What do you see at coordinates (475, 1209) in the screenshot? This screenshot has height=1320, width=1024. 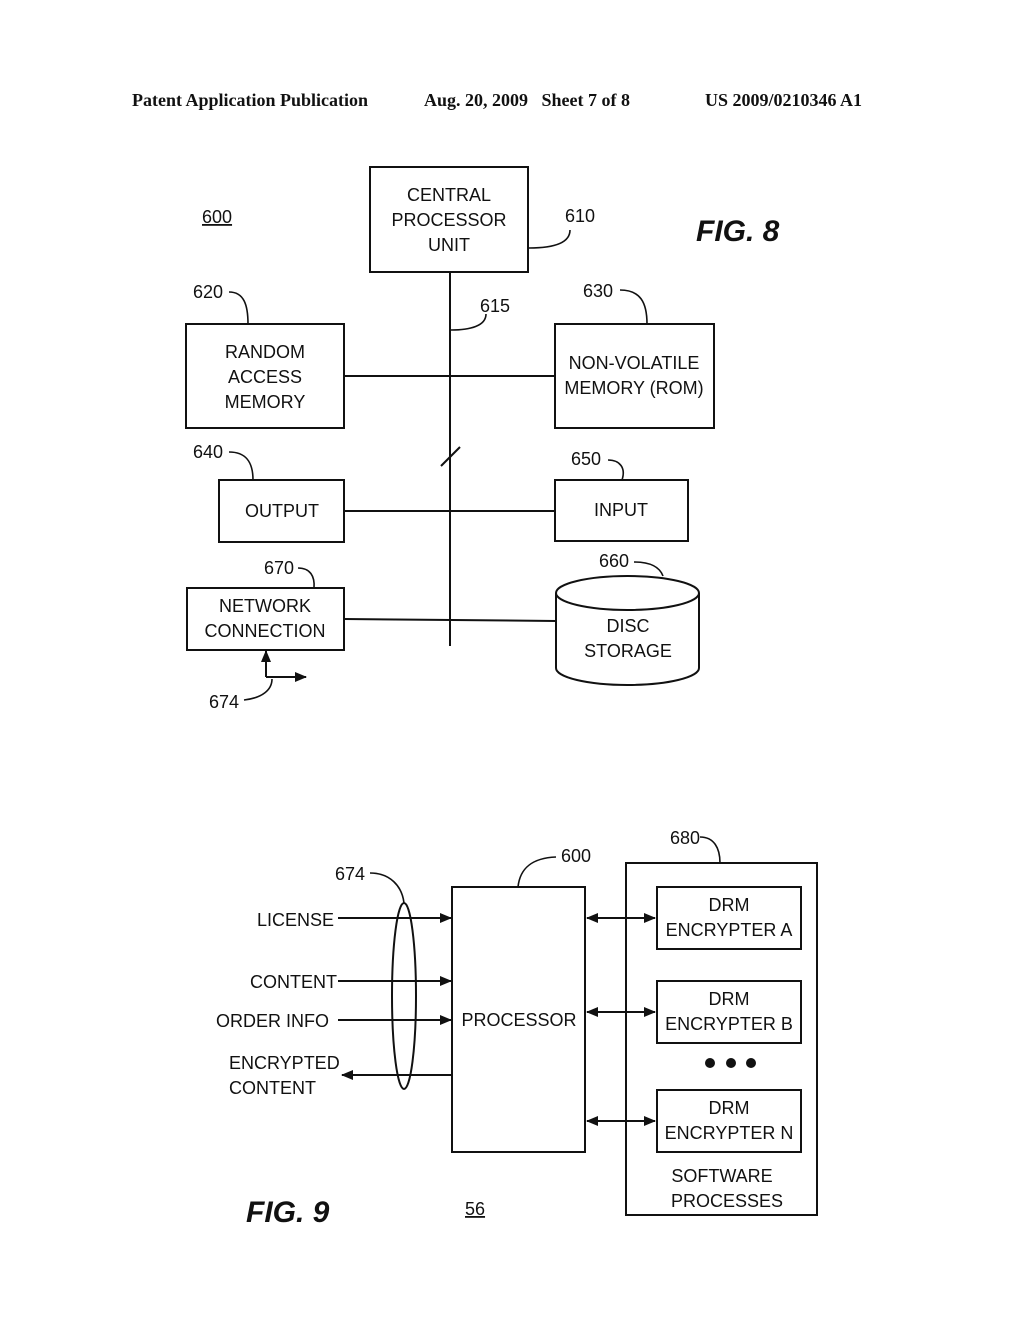 I see `page-ref-56: 56` at bounding box center [475, 1209].